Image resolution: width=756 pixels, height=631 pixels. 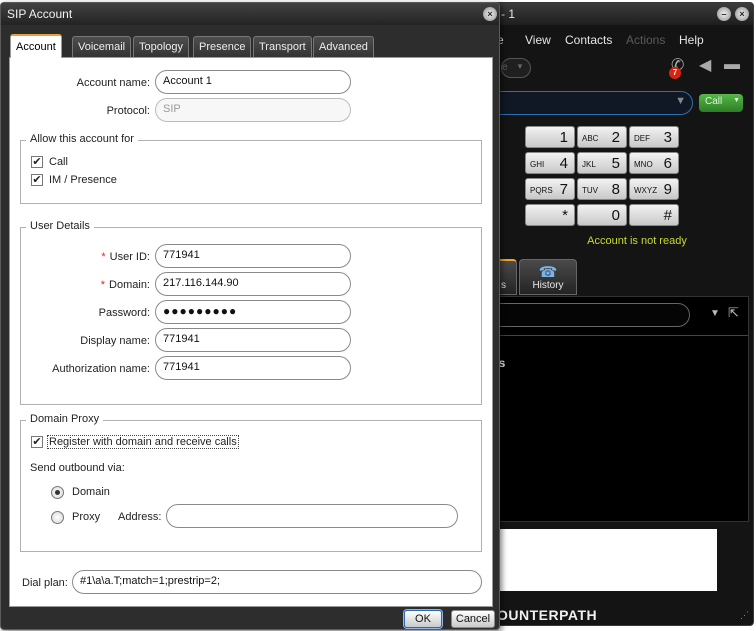 What do you see at coordinates (538, 40) in the screenshot?
I see `menu-view: View` at bounding box center [538, 40].